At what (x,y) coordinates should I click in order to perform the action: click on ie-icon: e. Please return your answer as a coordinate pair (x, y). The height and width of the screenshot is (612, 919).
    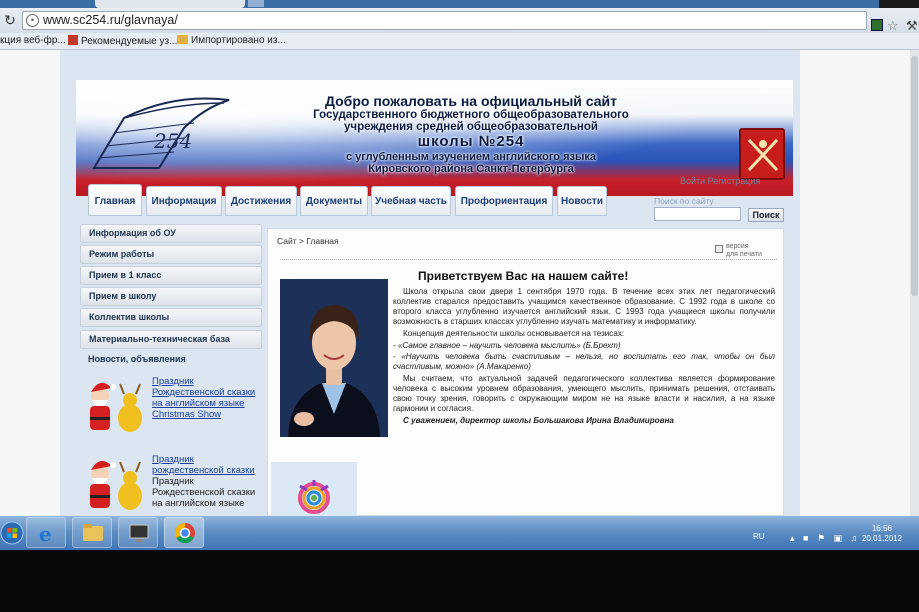
    Looking at the image, I should click on (45, 534).